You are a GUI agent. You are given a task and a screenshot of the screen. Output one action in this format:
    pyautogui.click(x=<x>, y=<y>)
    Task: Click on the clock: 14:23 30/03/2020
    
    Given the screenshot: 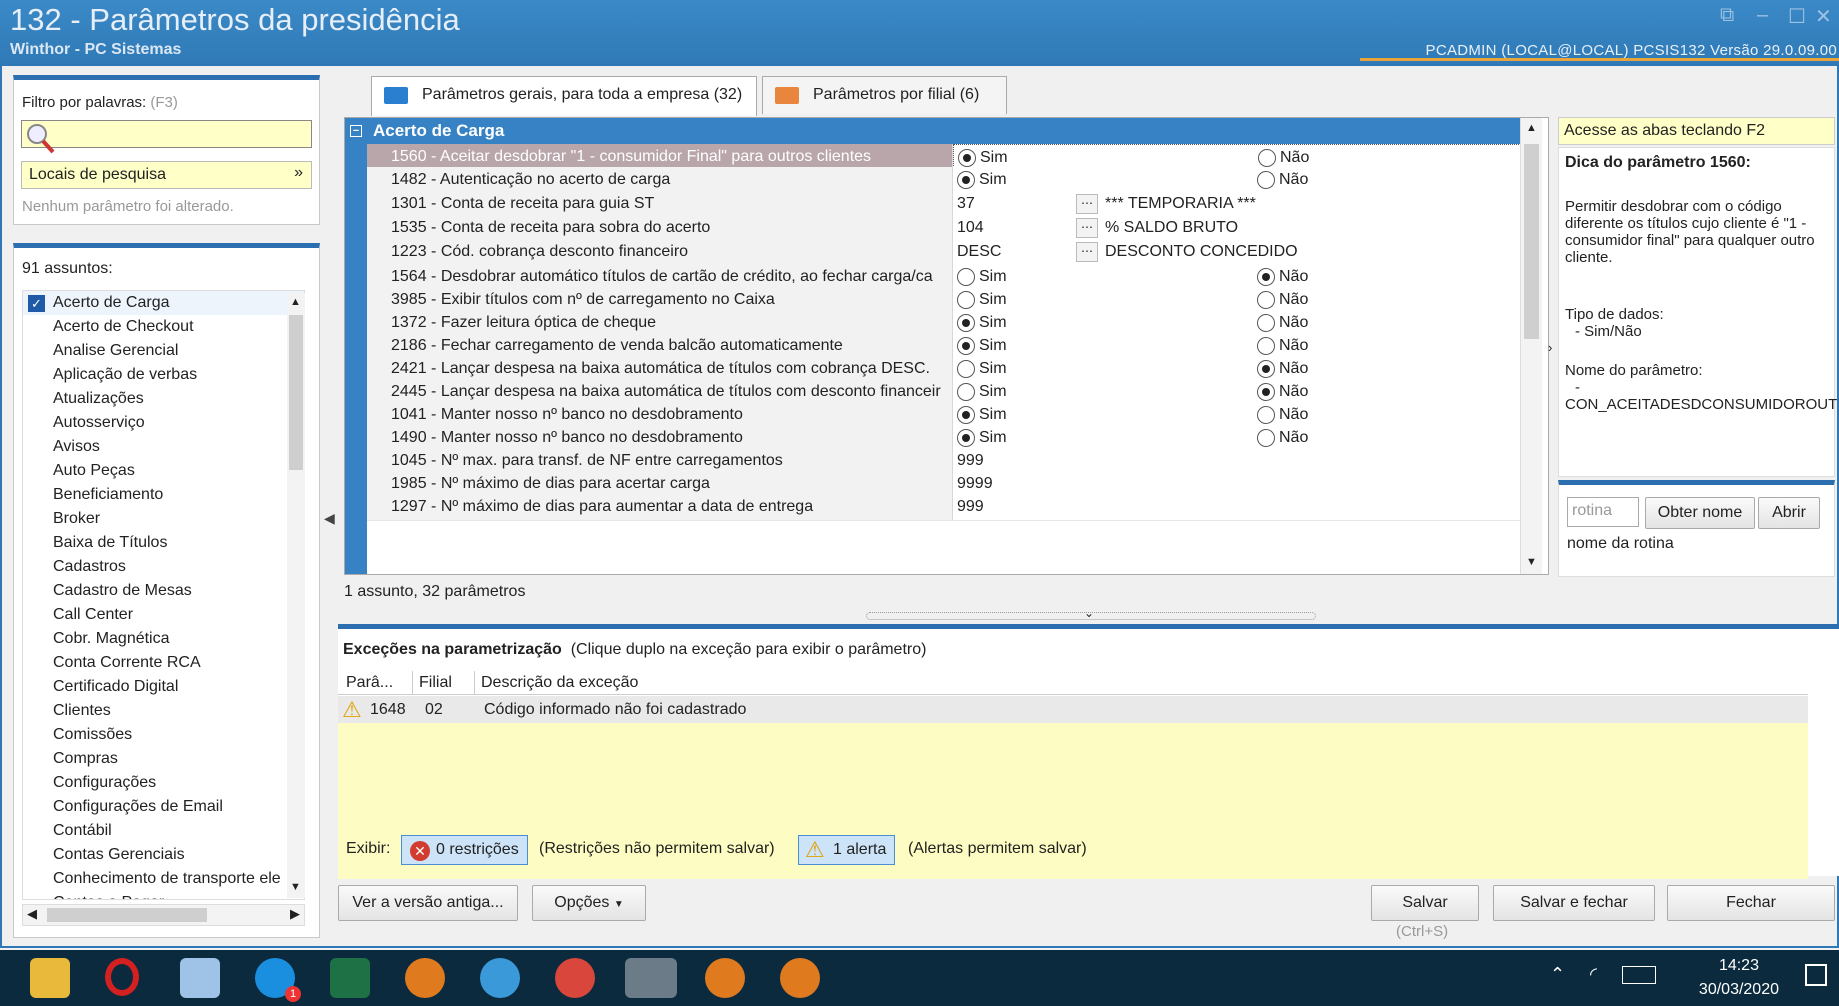 What is the action you would take?
    pyautogui.click(x=1739, y=978)
    